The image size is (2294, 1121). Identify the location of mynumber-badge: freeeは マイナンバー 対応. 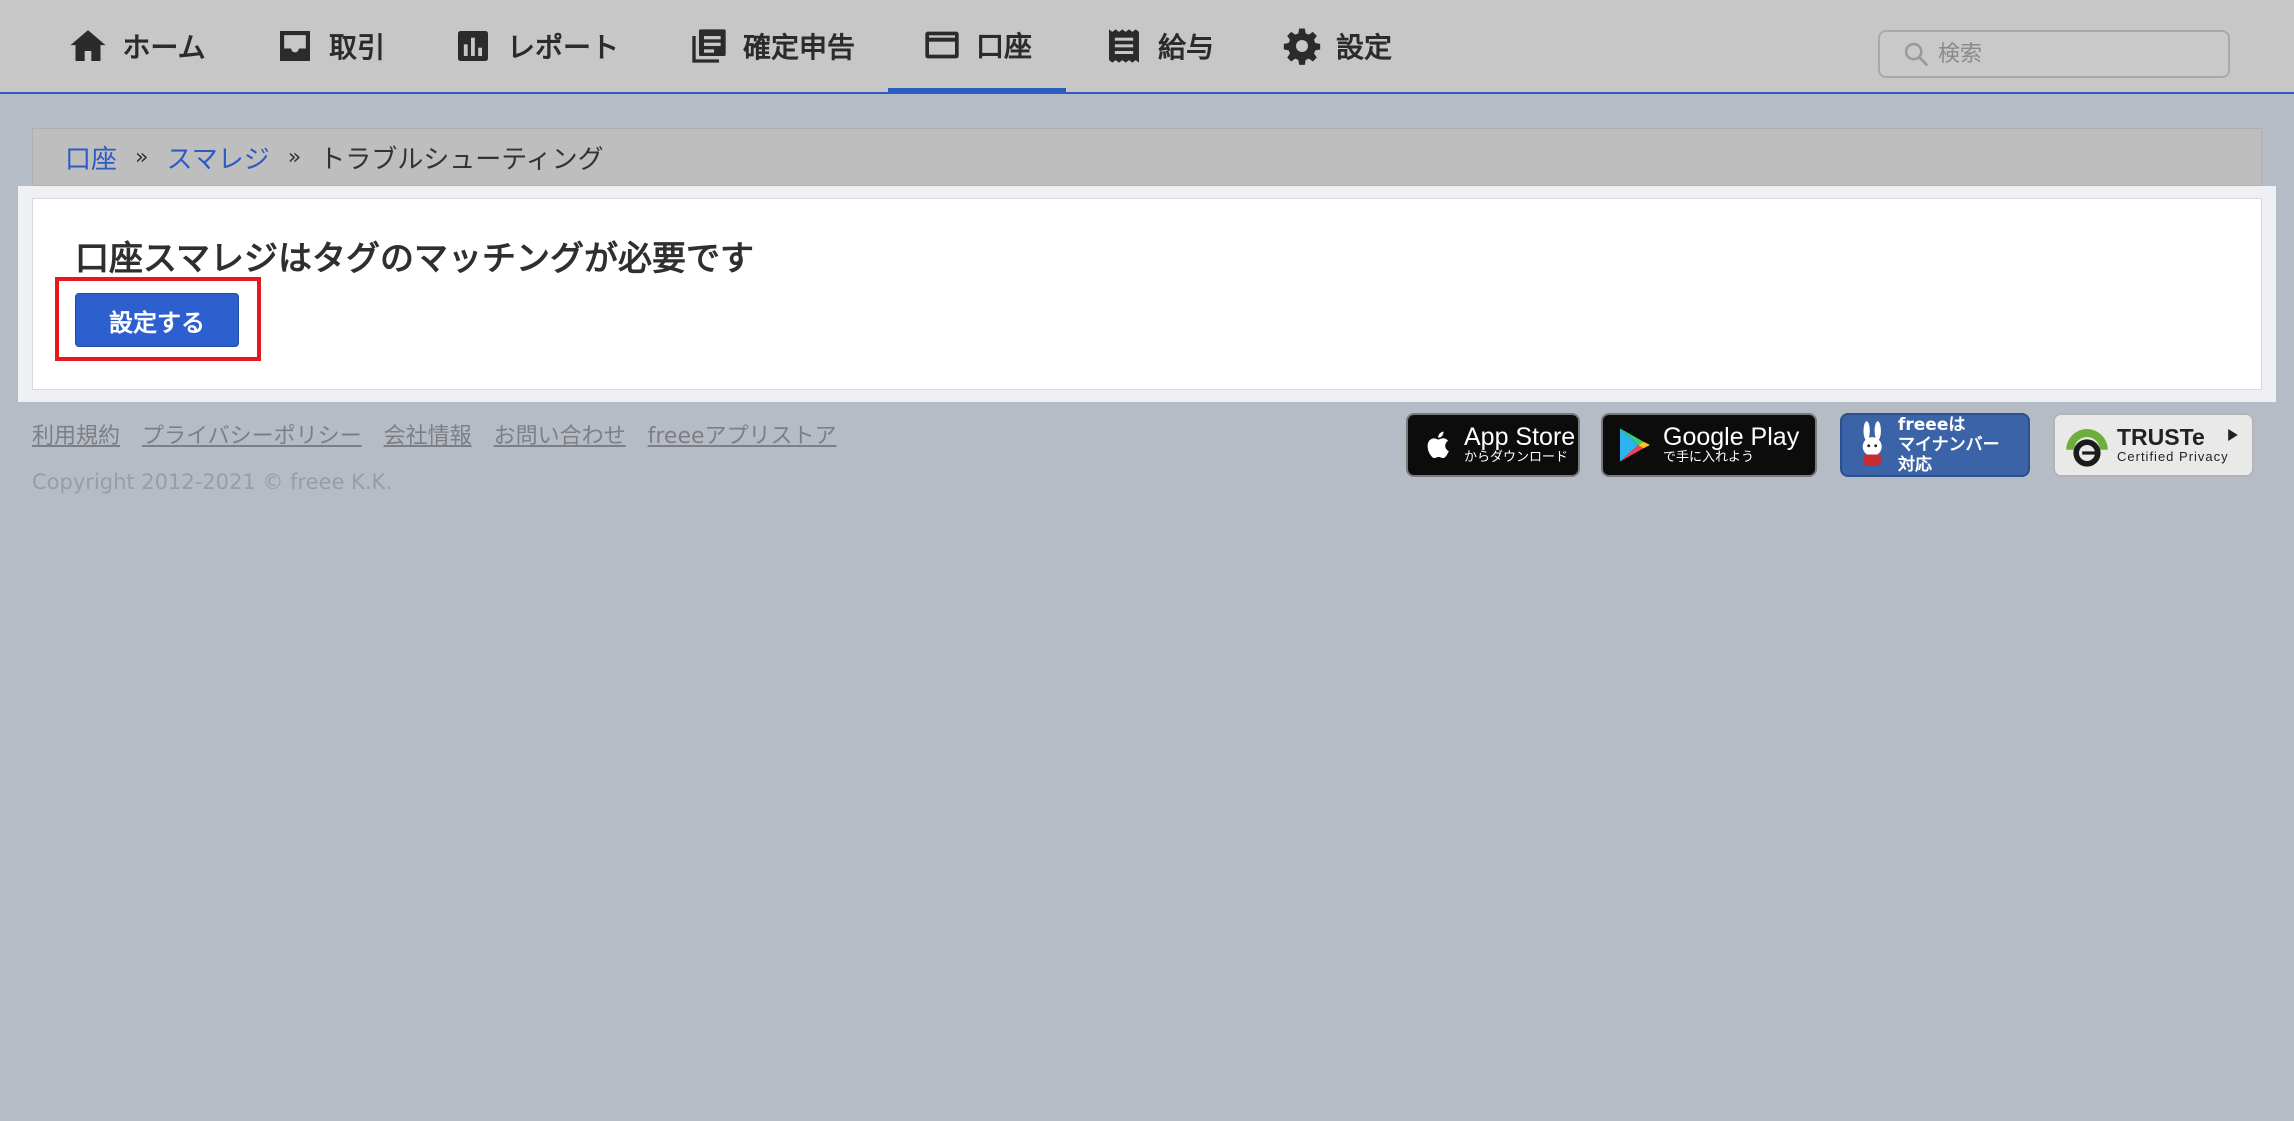
(1935, 445).